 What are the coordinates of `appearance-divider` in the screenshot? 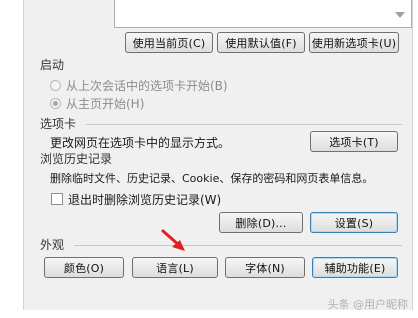 It's located at (238, 245).